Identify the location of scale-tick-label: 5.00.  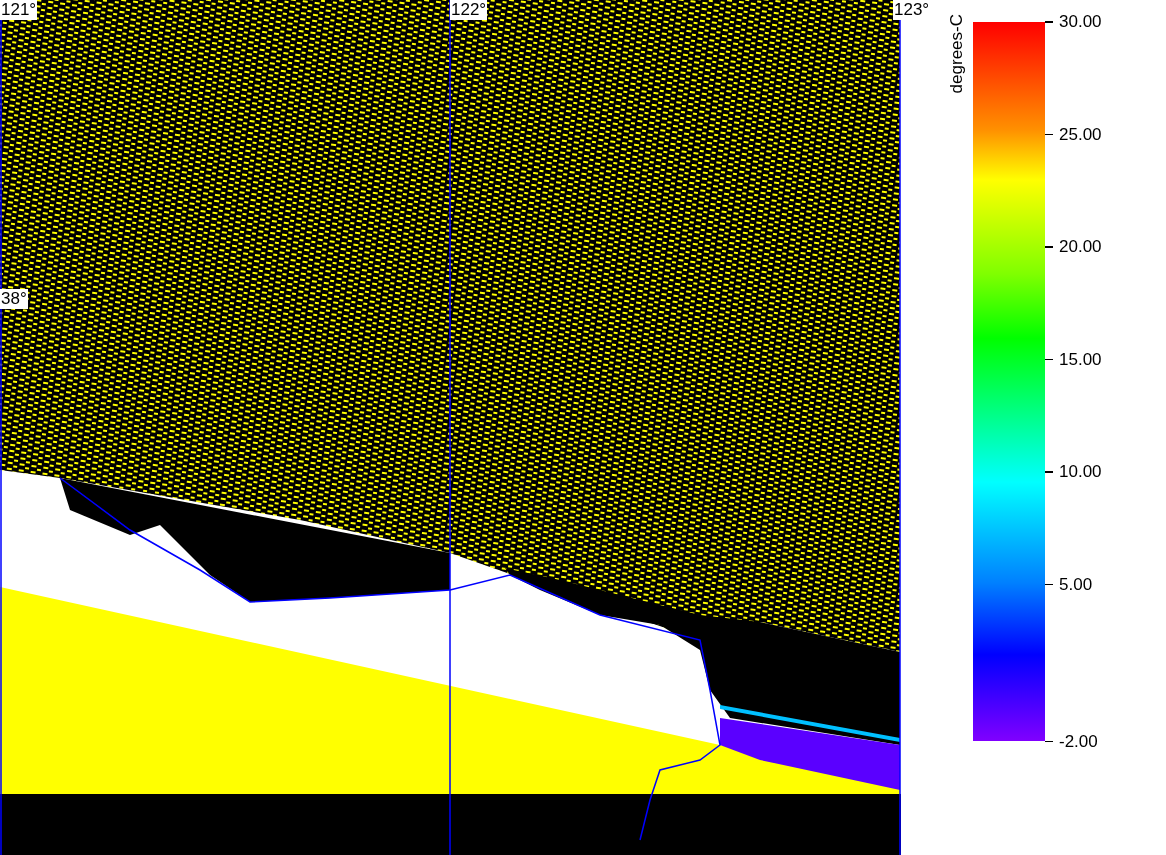
(1076, 584).